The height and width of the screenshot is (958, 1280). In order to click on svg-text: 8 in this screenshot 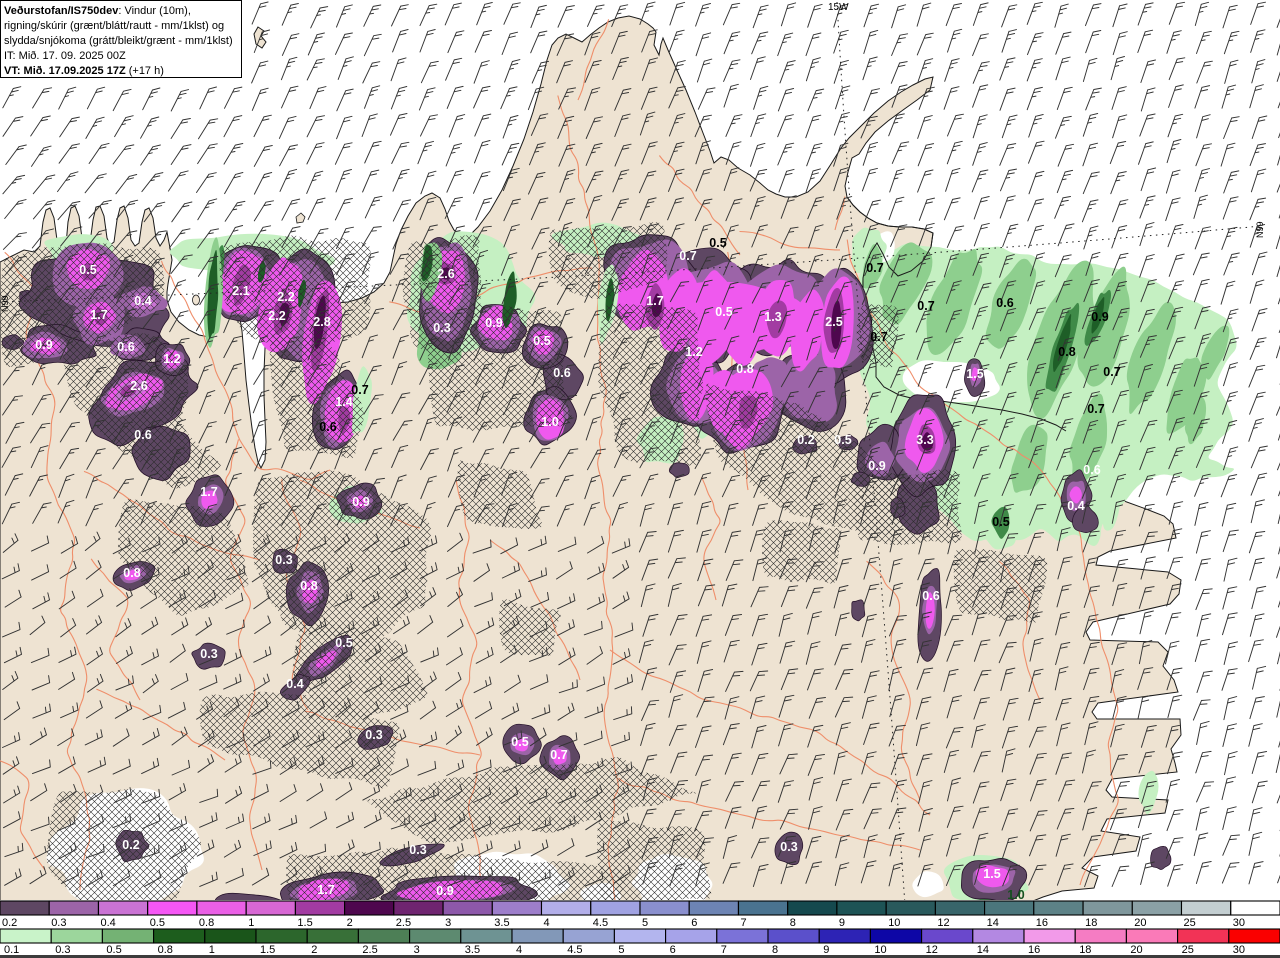, I will do `click(775, 950)`.